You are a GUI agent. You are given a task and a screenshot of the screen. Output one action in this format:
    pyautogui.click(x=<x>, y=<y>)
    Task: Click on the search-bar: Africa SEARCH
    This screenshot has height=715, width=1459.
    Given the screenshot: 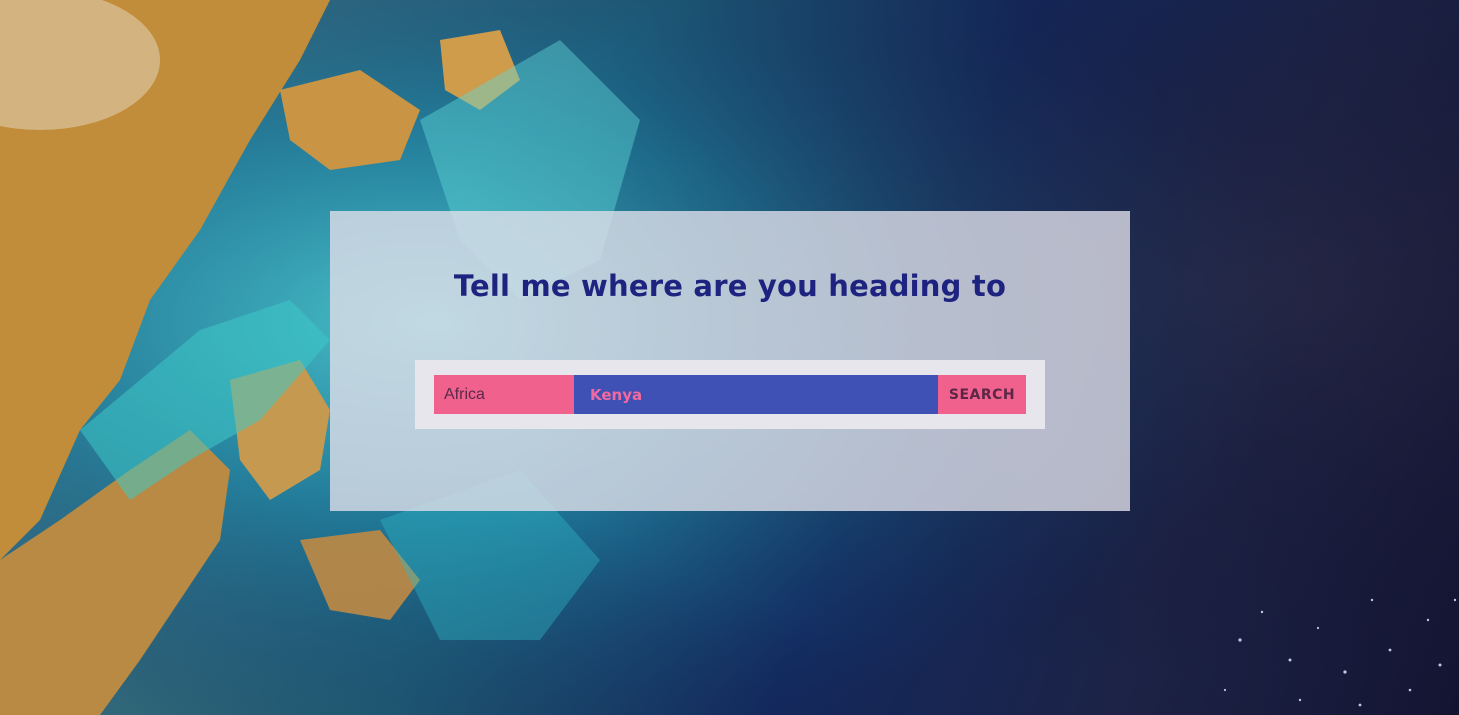 What is the action you would take?
    pyautogui.click(x=730, y=394)
    